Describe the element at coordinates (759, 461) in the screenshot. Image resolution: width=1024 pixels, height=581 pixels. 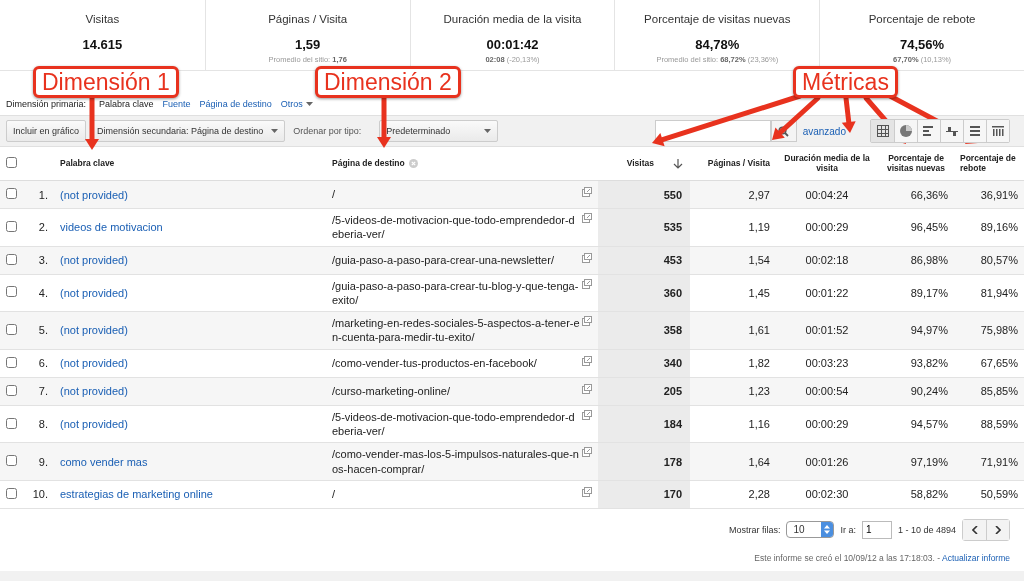
I see `table-cell: 1,64` at that location.